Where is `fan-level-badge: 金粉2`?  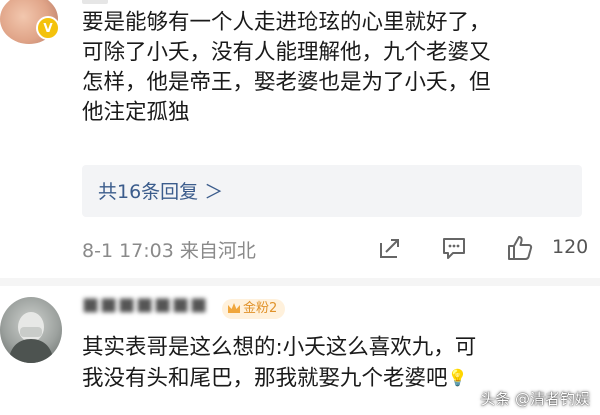
fan-level-badge: 金粉2 is located at coordinates (254, 309).